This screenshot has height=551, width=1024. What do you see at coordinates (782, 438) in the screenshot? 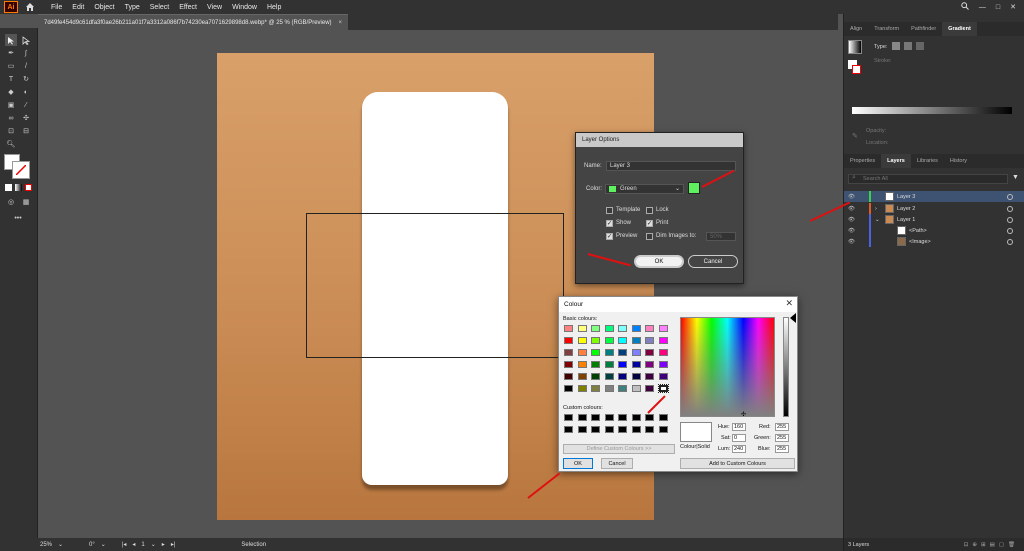
I see `green-input: 255` at bounding box center [782, 438].